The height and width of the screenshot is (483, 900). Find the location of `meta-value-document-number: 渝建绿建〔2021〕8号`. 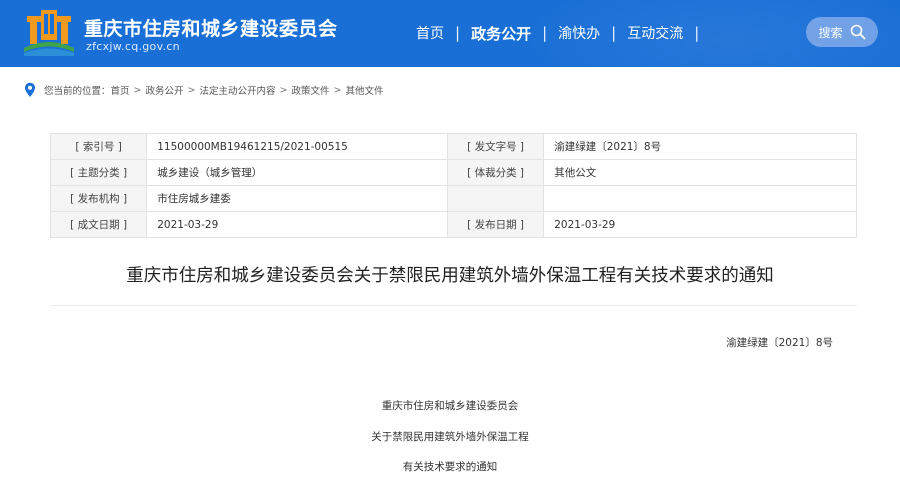

meta-value-document-number: 渝建绿建〔2021〕8号 is located at coordinates (700, 146).